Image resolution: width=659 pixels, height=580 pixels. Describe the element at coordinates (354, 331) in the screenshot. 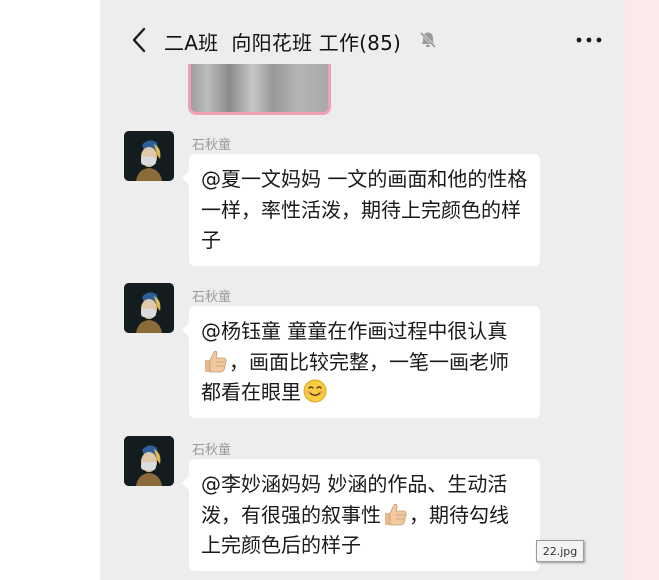

I see `message-text: @杨钰童 童童在作画过程中很认真` at that location.